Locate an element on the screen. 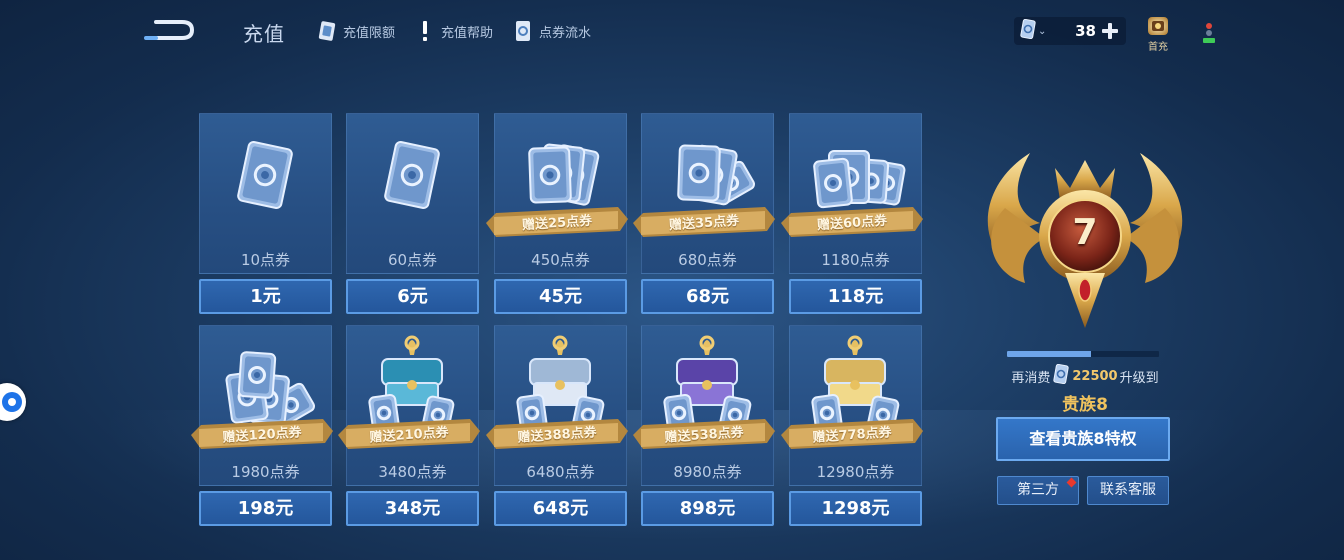 The width and height of the screenshot is (1344, 560). coupon-amount: 10点券 is located at coordinates (265, 260).